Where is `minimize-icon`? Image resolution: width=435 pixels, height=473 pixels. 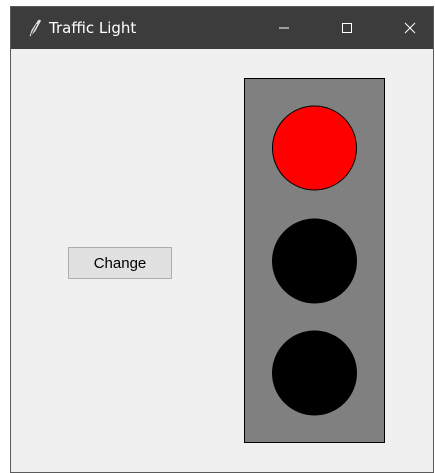
minimize-icon is located at coordinates (284, 28).